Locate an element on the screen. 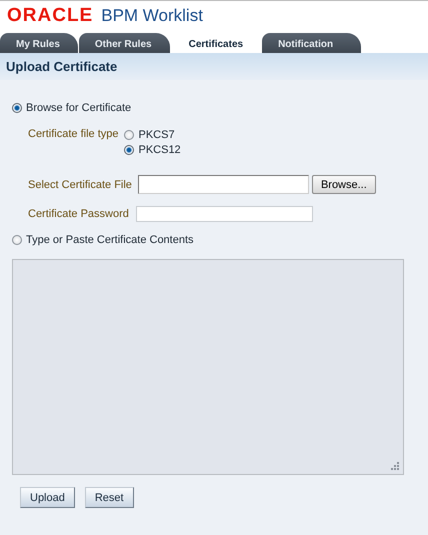  section-title: Upload Certificate is located at coordinates (62, 66).